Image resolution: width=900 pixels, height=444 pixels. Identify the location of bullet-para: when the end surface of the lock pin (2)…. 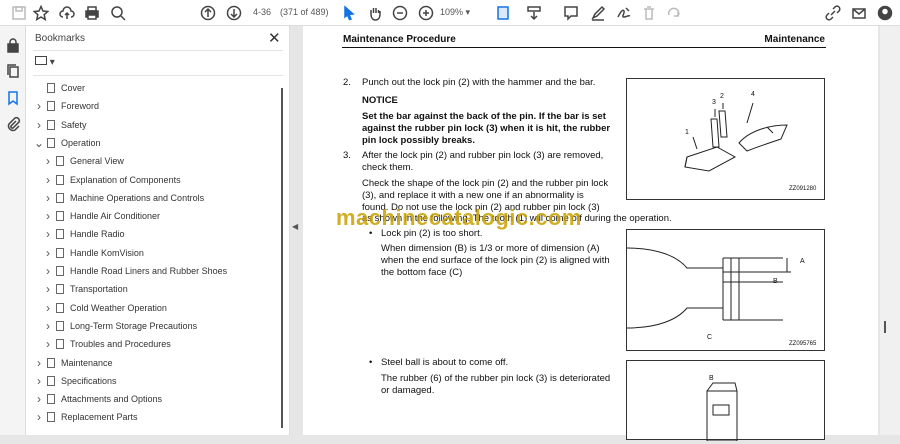
(495, 260).